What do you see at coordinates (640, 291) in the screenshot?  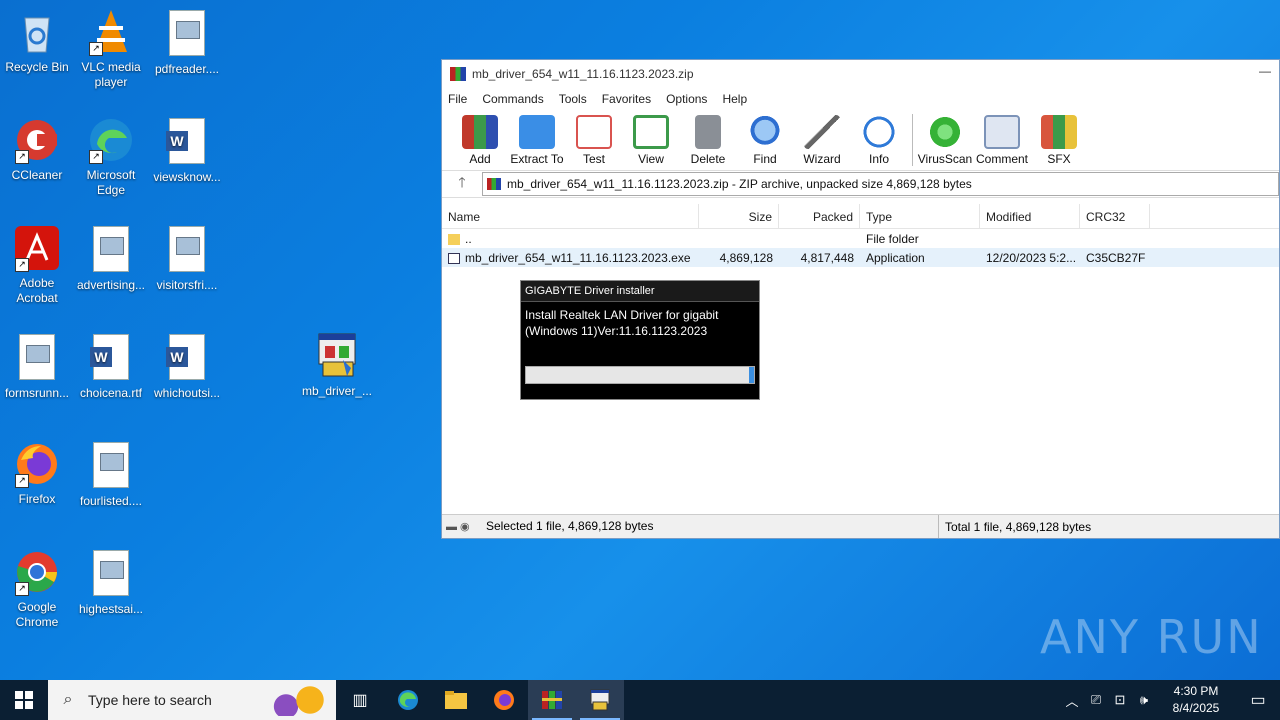 I see `installer-title: GIGABYTE Driver installer` at bounding box center [640, 291].